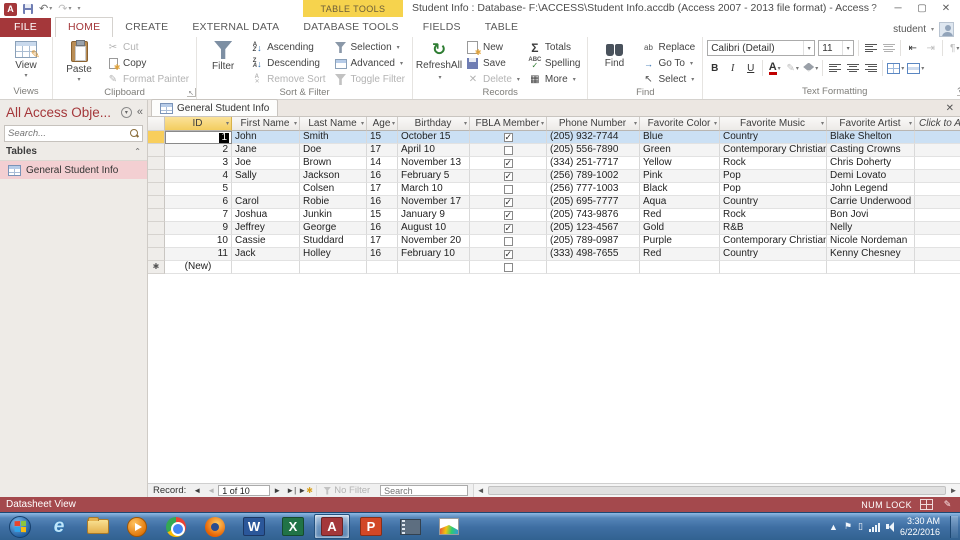 This screenshot has height=540, width=960. Describe the element at coordinates (140, 112) in the screenshot. I see `shutter-bar-close-icon: «` at that location.